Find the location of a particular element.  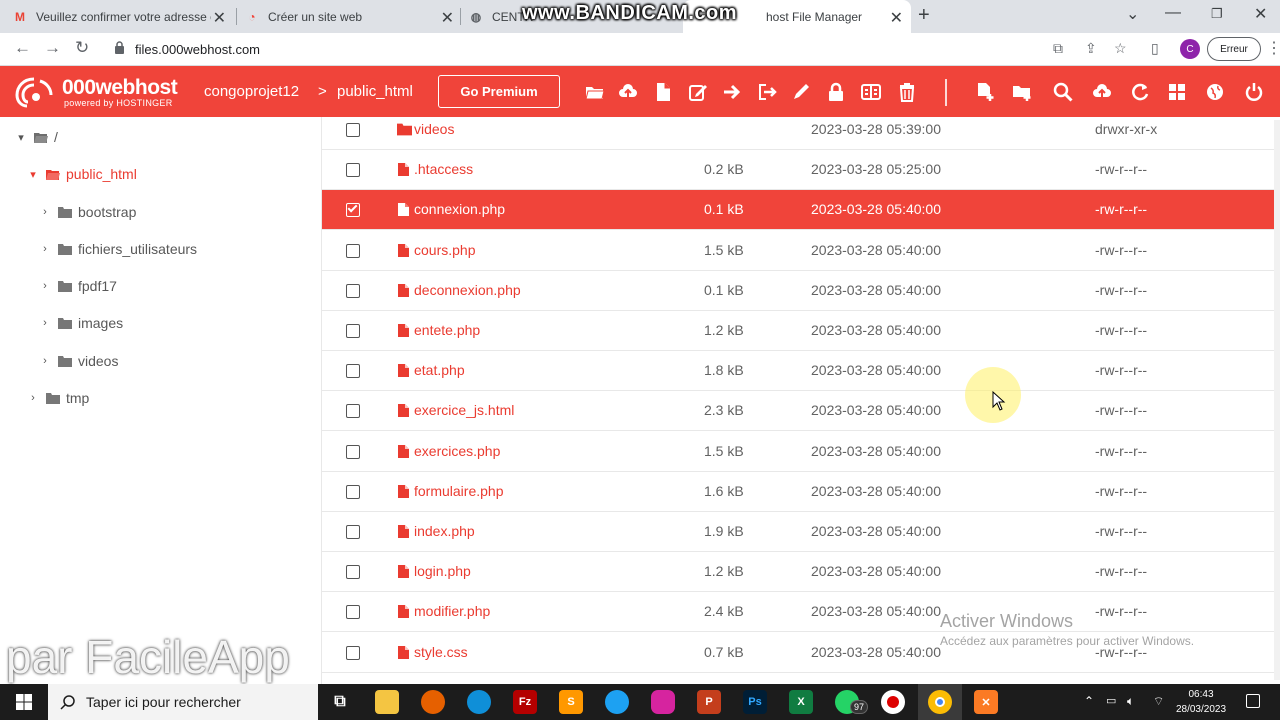

forward-icon: → is located at coordinates (52, 48).